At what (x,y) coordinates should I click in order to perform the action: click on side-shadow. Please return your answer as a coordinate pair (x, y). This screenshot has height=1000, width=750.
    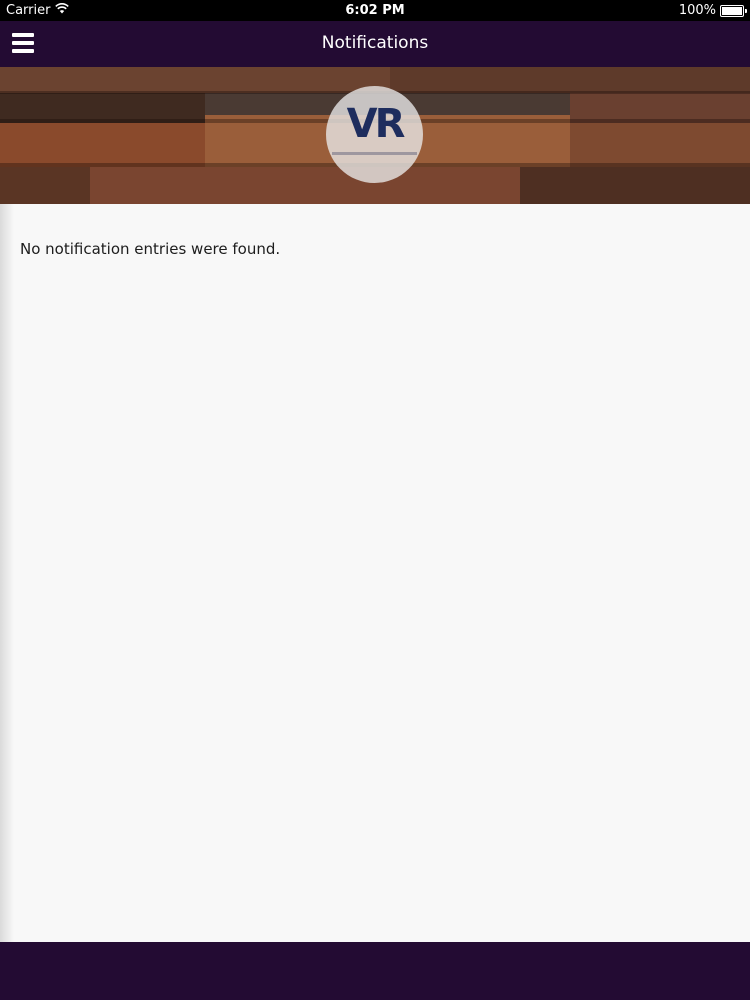
    Looking at the image, I should click on (7, 573).